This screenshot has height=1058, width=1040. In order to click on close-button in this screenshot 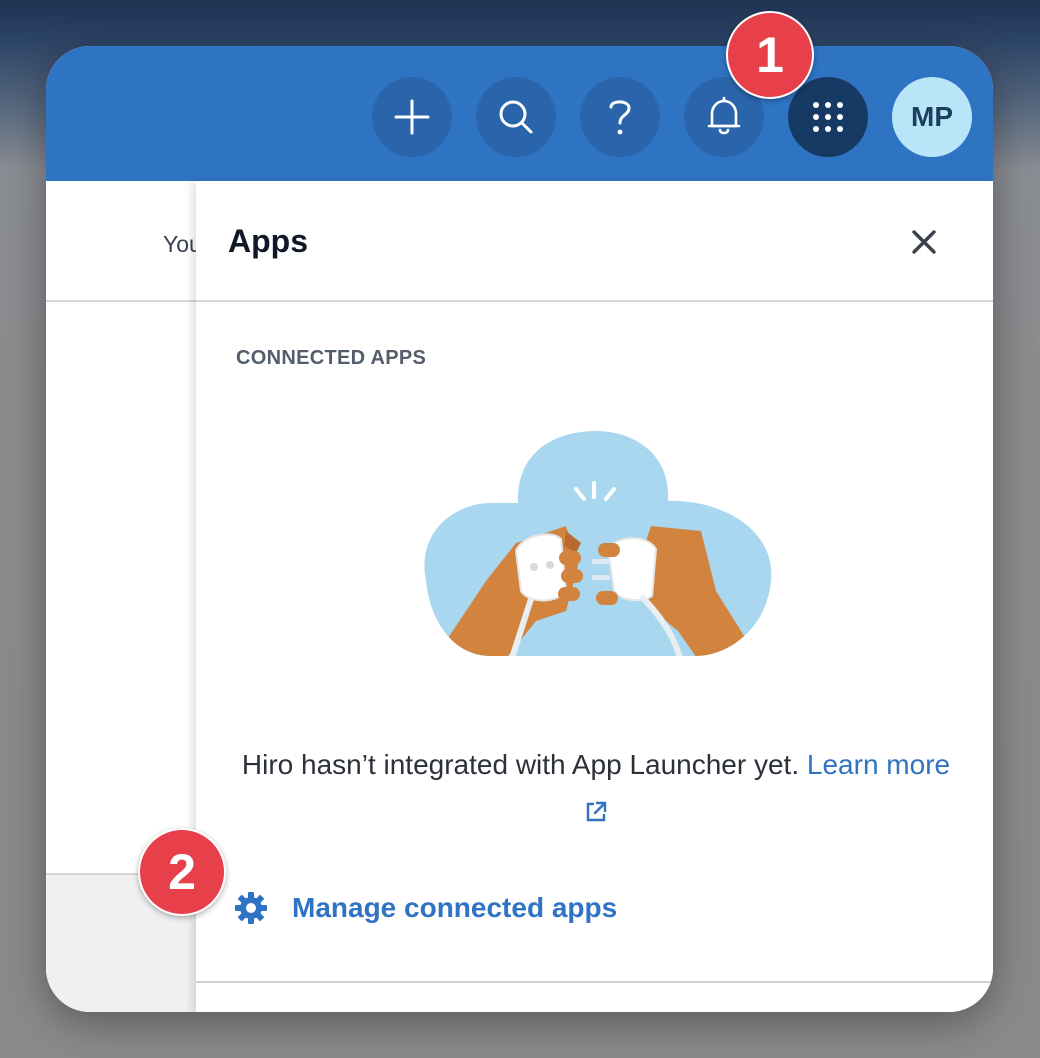, I will do `click(924, 242)`.